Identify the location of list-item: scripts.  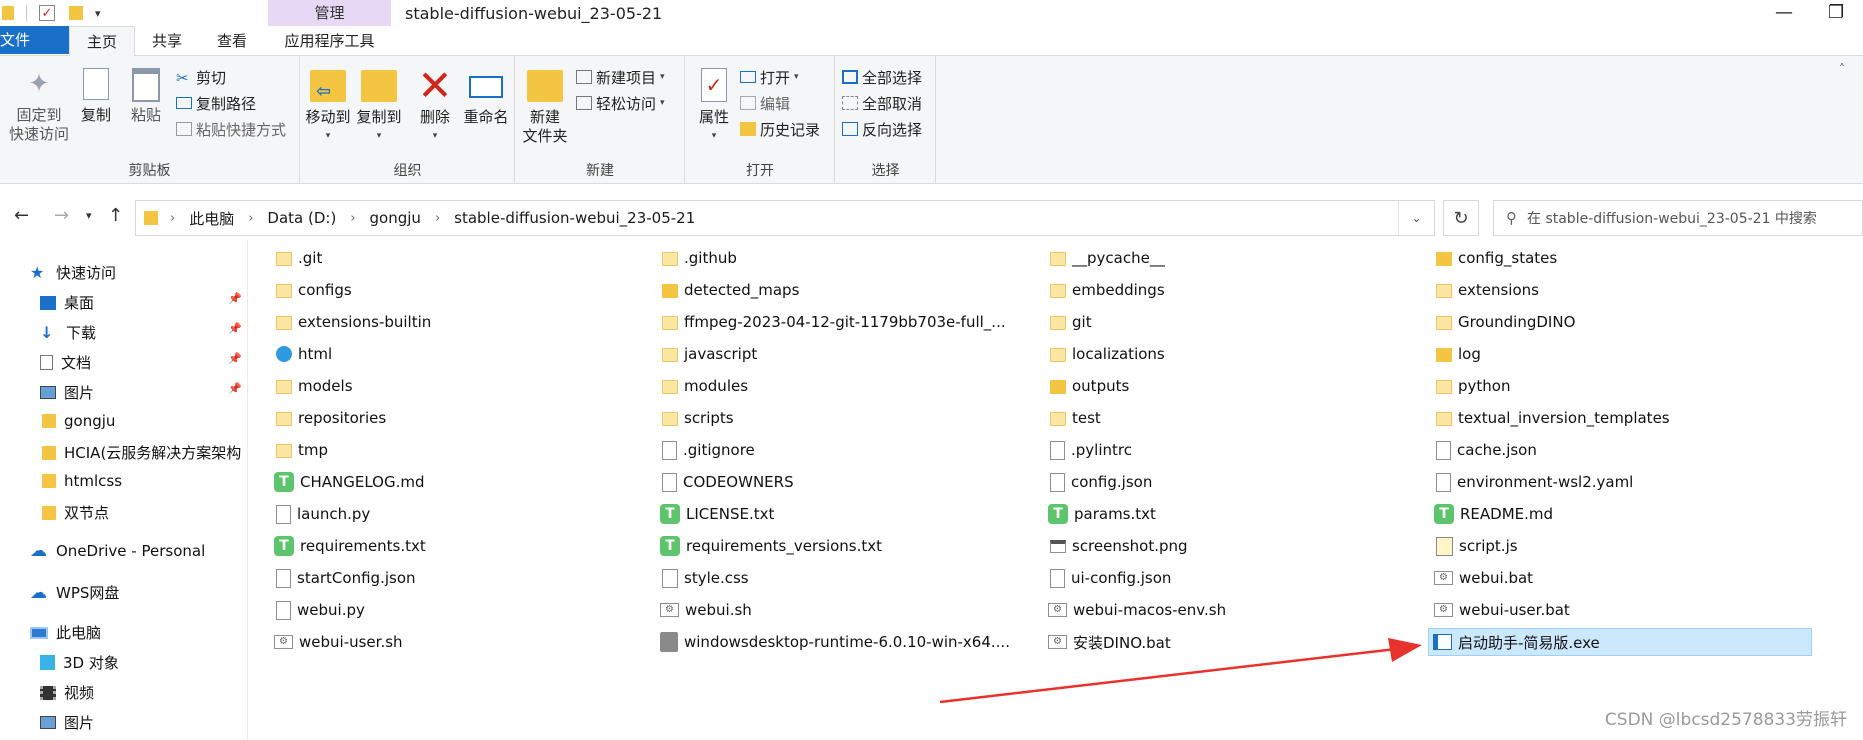
(698, 418).